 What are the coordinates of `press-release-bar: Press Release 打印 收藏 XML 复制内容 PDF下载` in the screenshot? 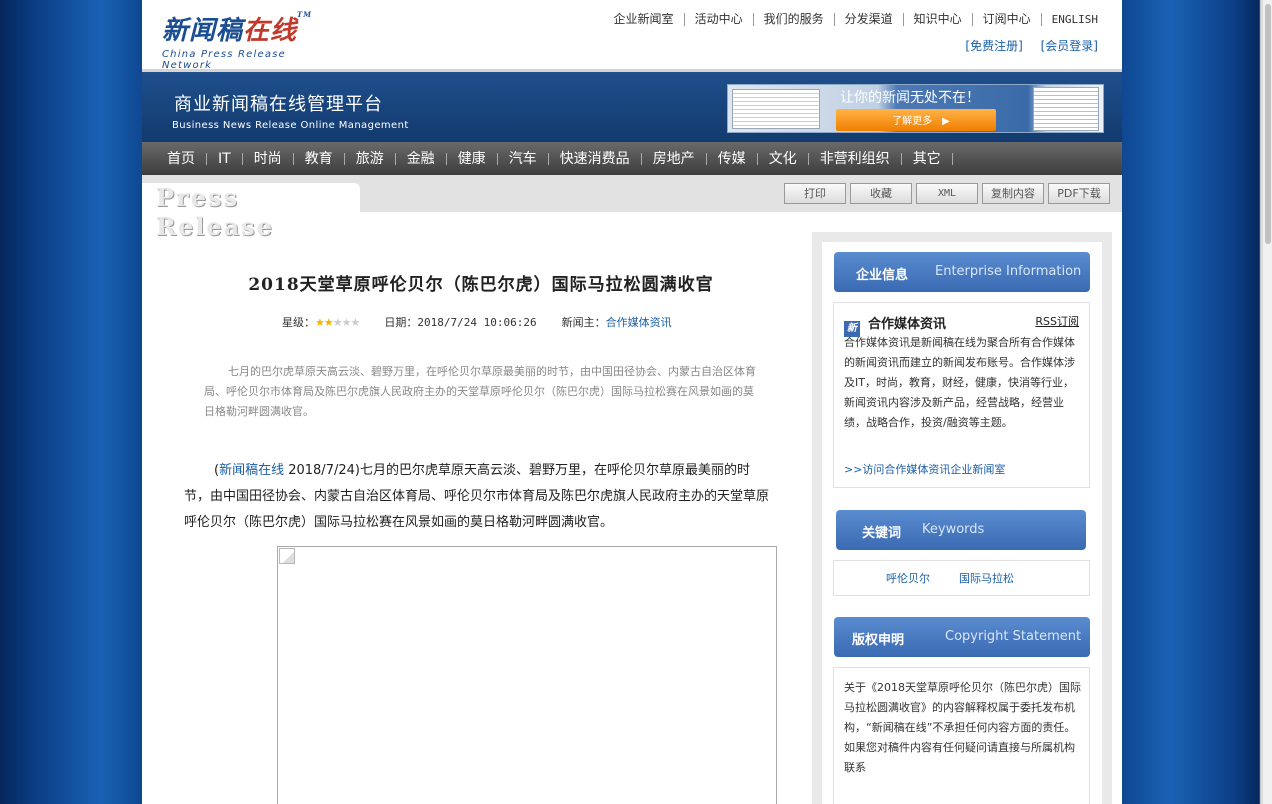 It's located at (632, 208).